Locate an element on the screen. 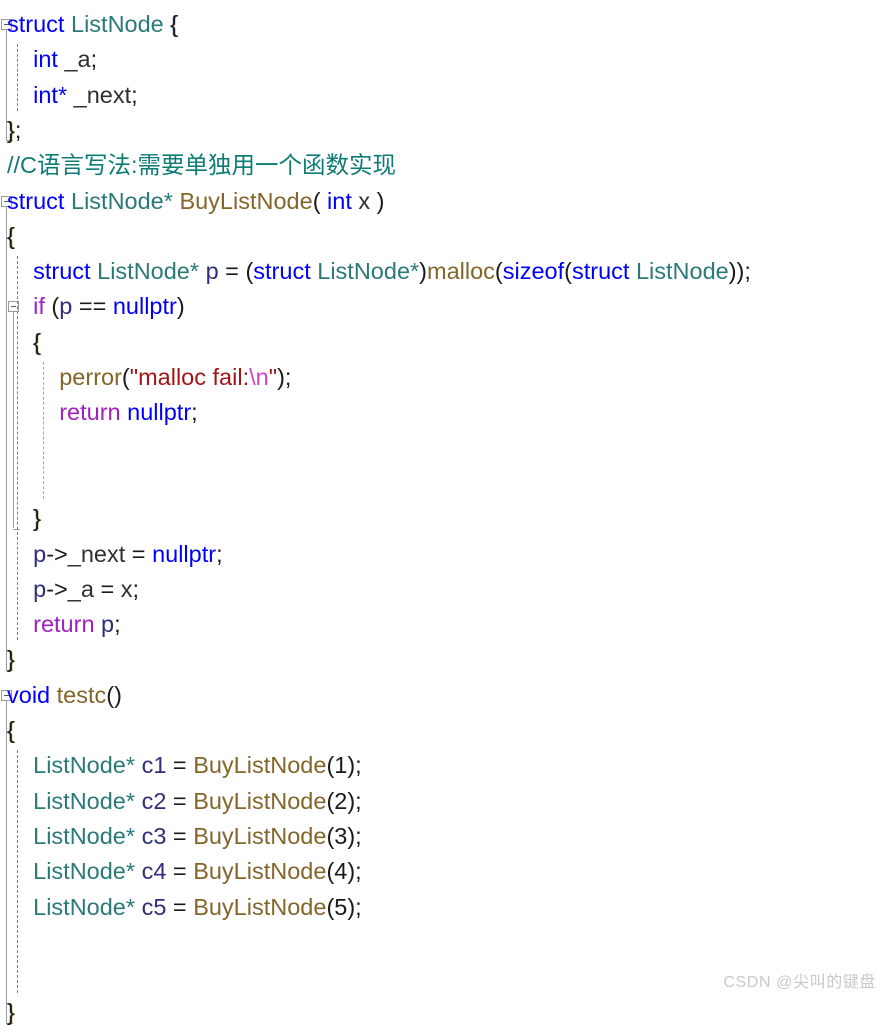 Image resolution: width=890 pixels, height=1031 pixels. token: x is located at coordinates (126, 588).